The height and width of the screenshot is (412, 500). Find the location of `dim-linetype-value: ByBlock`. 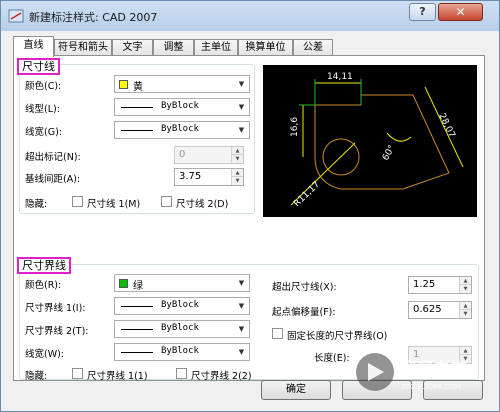

dim-linetype-value: ByBlock is located at coordinates (180, 106).